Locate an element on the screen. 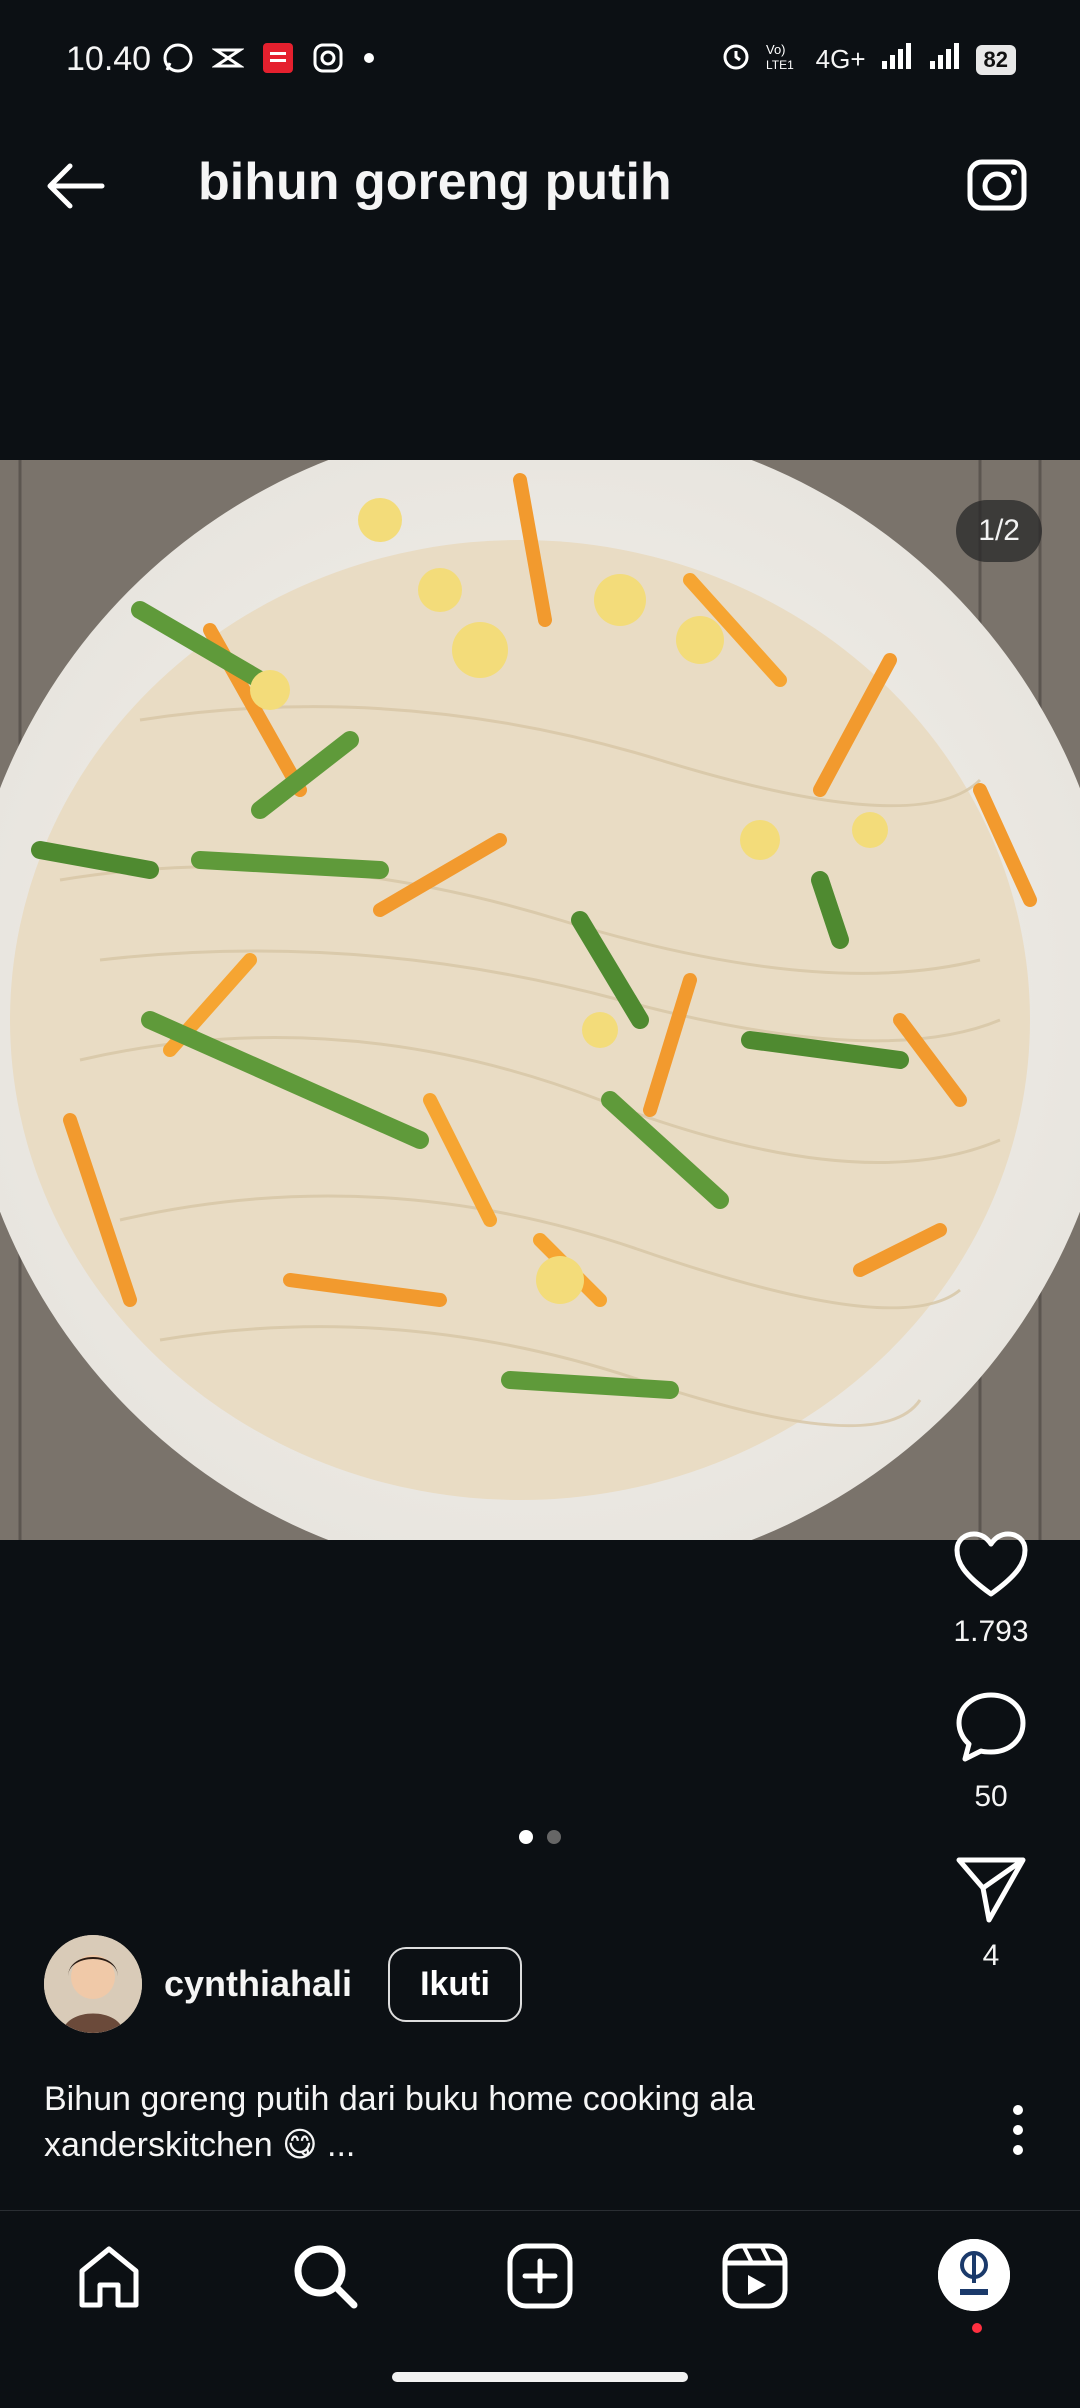  carousel-dot-active is located at coordinates (526, 1837).